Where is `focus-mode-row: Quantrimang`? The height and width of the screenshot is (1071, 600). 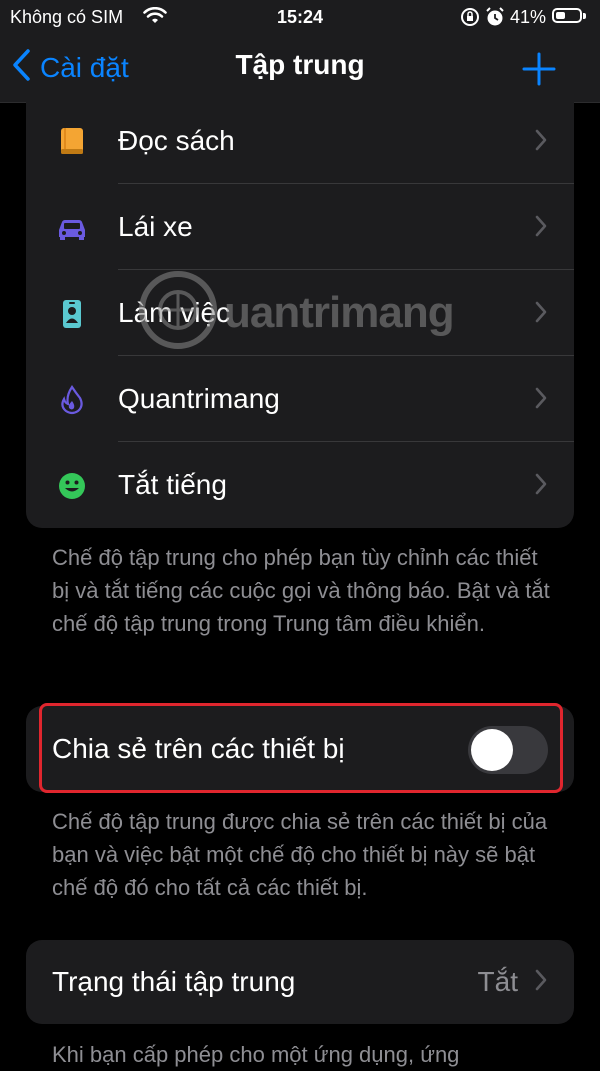
focus-mode-row: Quantrimang is located at coordinates (300, 399).